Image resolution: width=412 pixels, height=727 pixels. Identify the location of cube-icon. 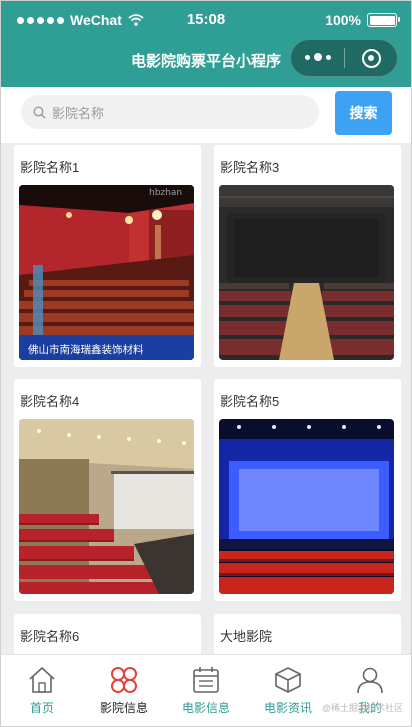
(288, 680).